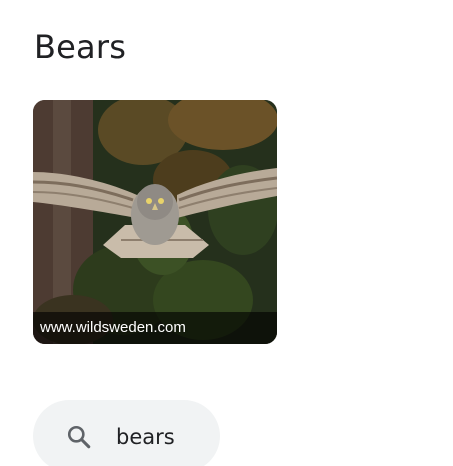  What do you see at coordinates (80, 47) in the screenshot?
I see `section-title: Bears` at bounding box center [80, 47].